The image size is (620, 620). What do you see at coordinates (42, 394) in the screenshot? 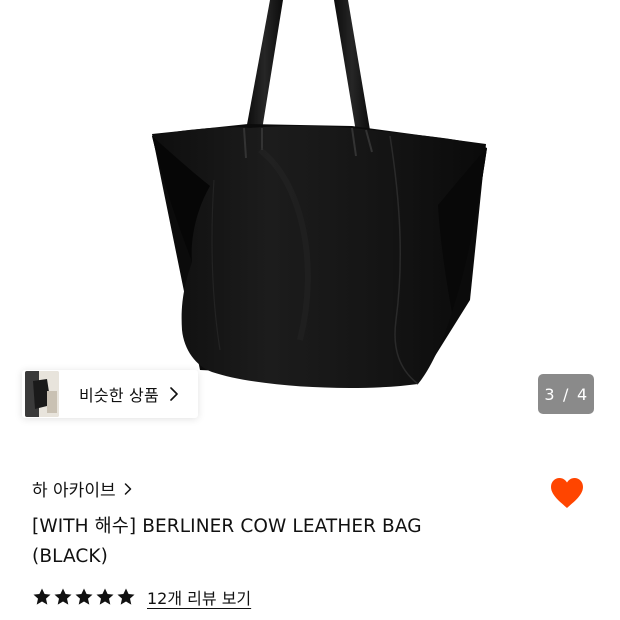
I see `similar-product-thumbnail` at bounding box center [42, 394].